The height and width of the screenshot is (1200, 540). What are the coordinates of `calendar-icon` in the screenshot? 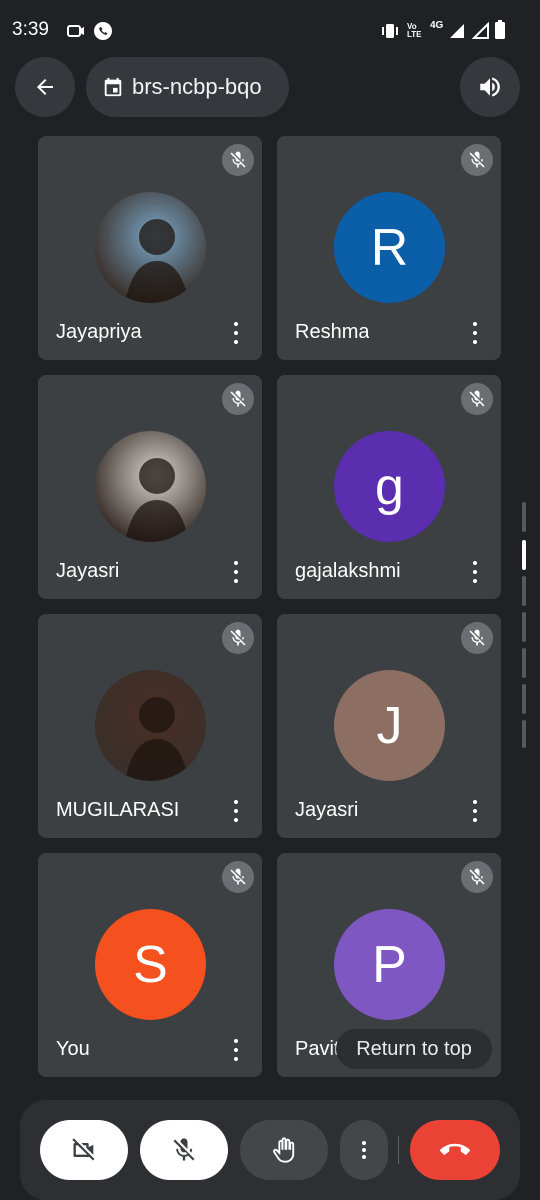 It's located at (113, 87).